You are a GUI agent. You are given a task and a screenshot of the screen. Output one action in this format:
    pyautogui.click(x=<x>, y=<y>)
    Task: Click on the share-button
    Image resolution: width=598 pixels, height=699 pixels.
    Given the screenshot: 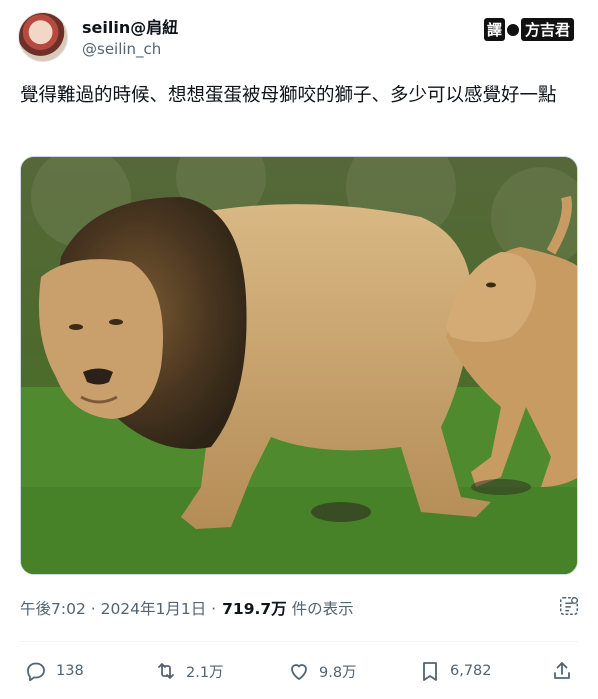 What is the action you would take?
    pyautogui.click(x=562, y=671)
    